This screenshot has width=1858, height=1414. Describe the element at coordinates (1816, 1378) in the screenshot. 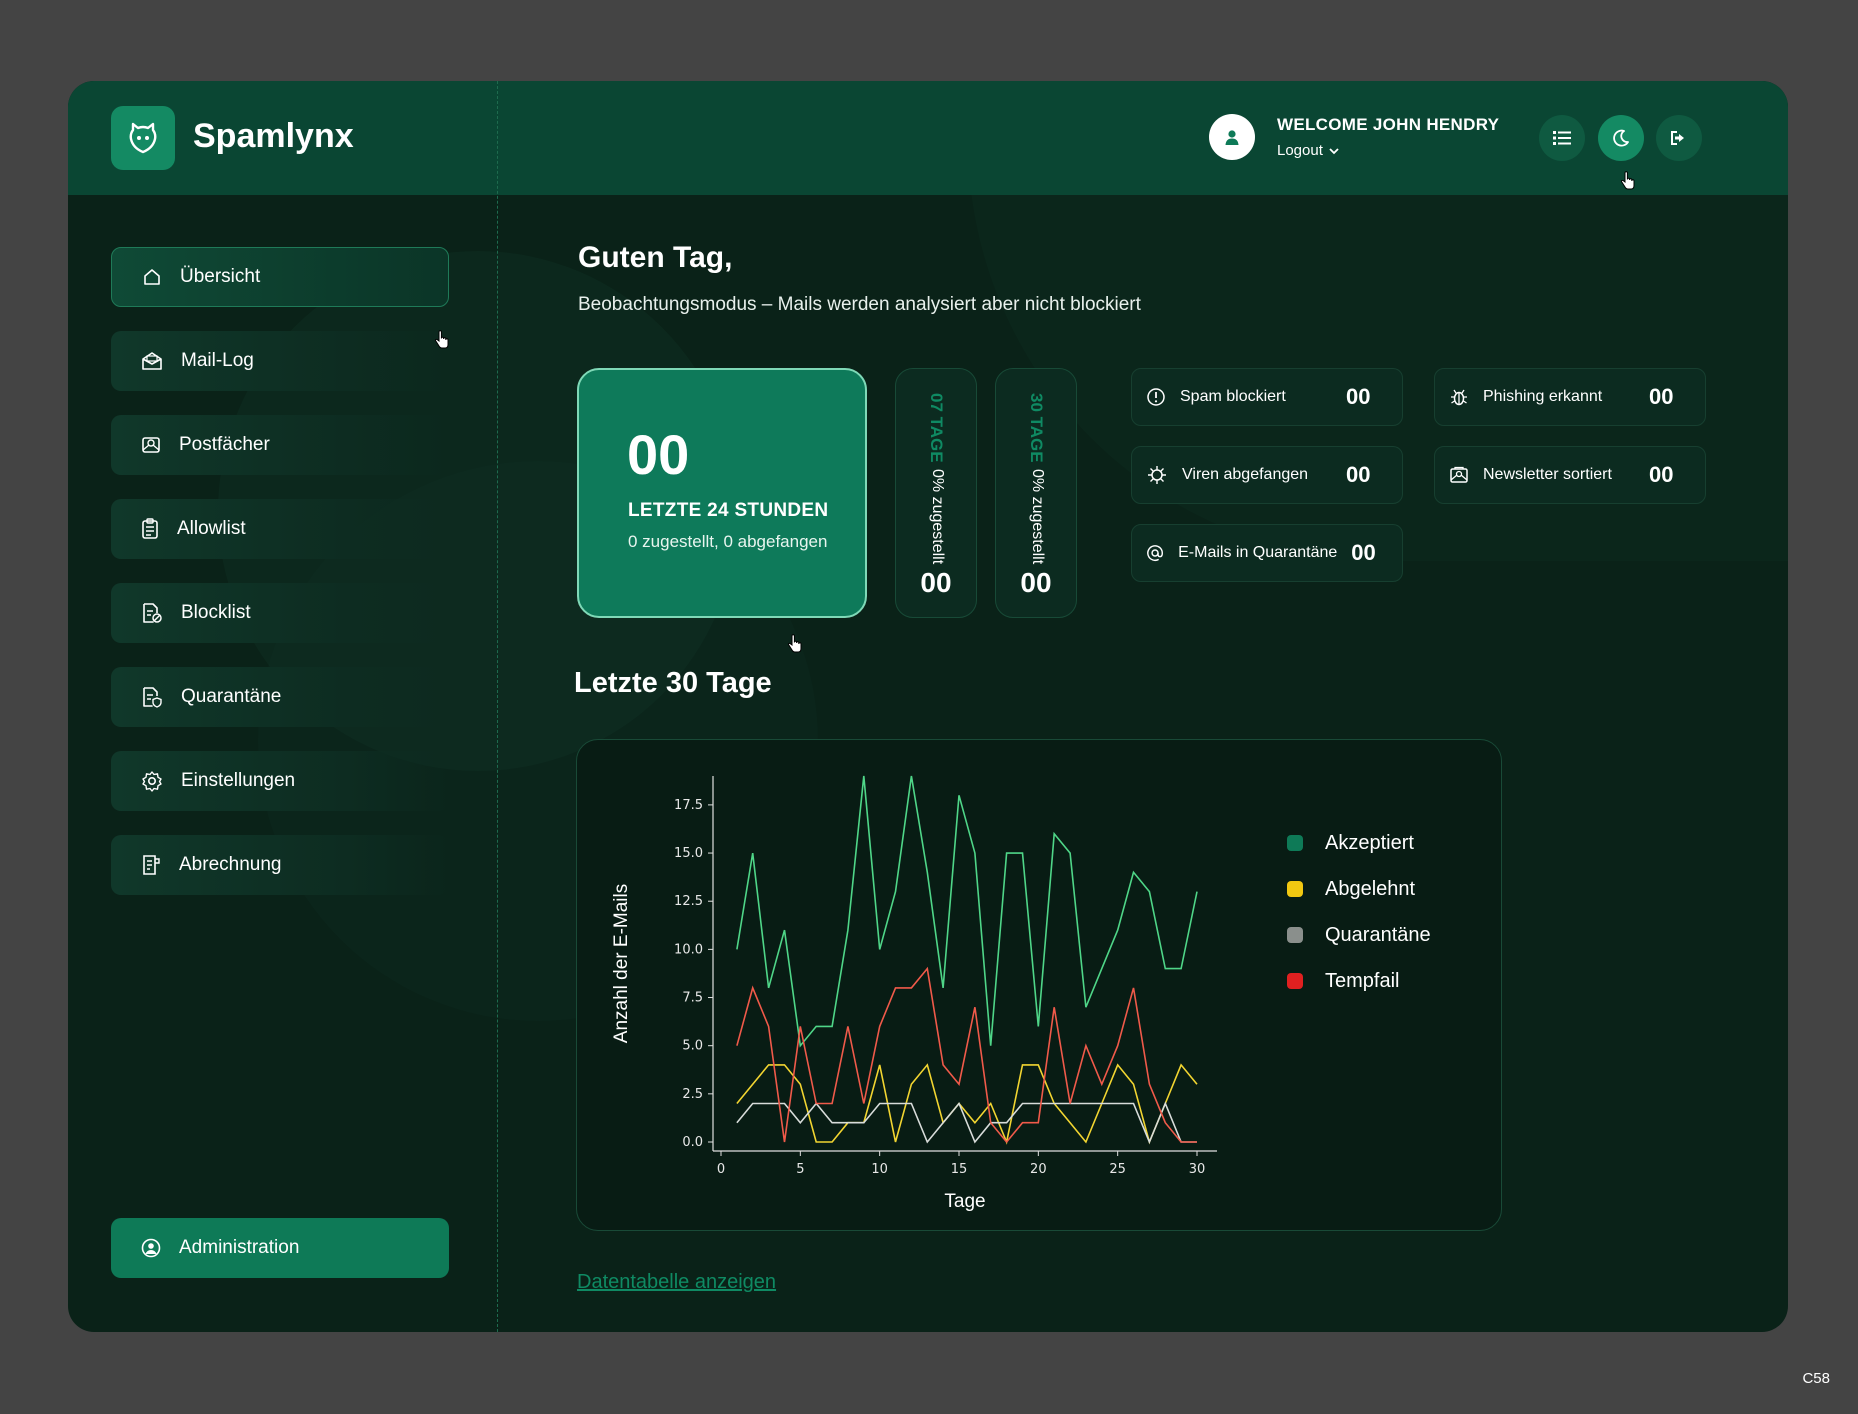

I see `corner-tag: C58` at that location.